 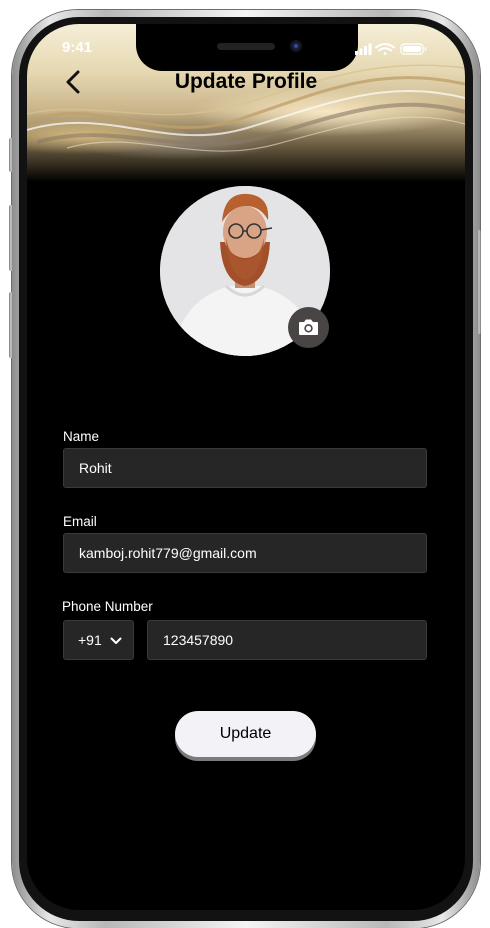 I want to click on camera-icon, so click(x=308, y=327).